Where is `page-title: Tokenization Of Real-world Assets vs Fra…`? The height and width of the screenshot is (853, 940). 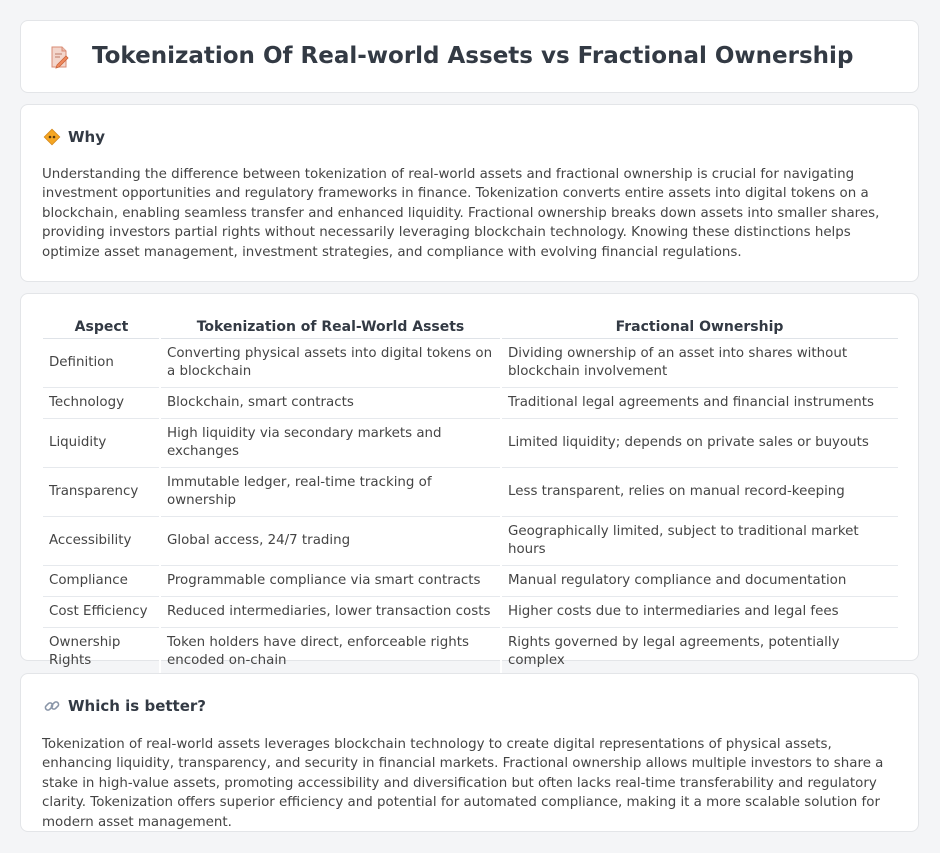 page-title: Tokenization Of Real-world Assets vs Fra… is located at coordinates (473, 56).